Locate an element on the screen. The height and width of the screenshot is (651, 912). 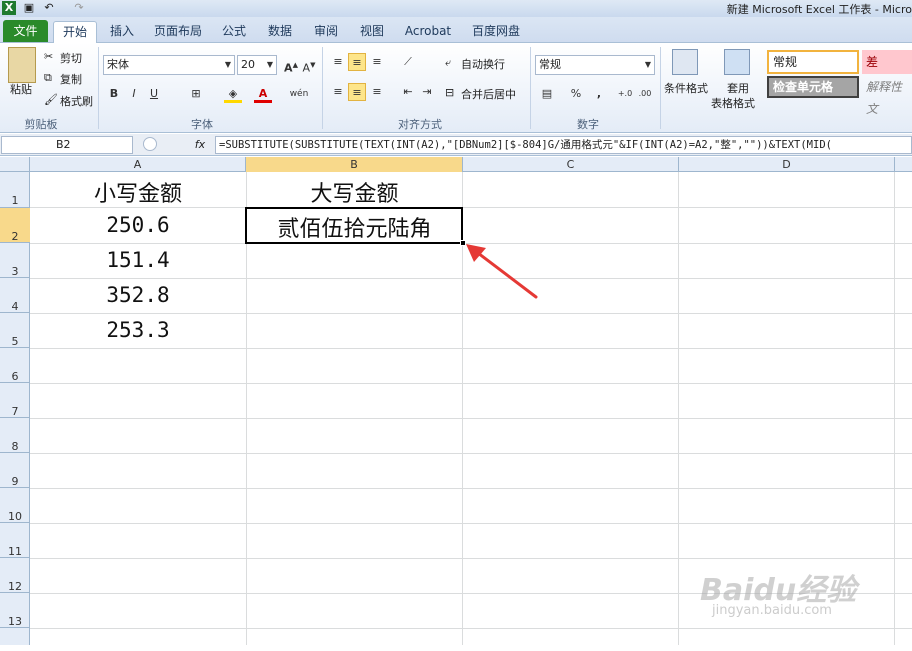
row-header: 9 is located at coordinates (15, 470).